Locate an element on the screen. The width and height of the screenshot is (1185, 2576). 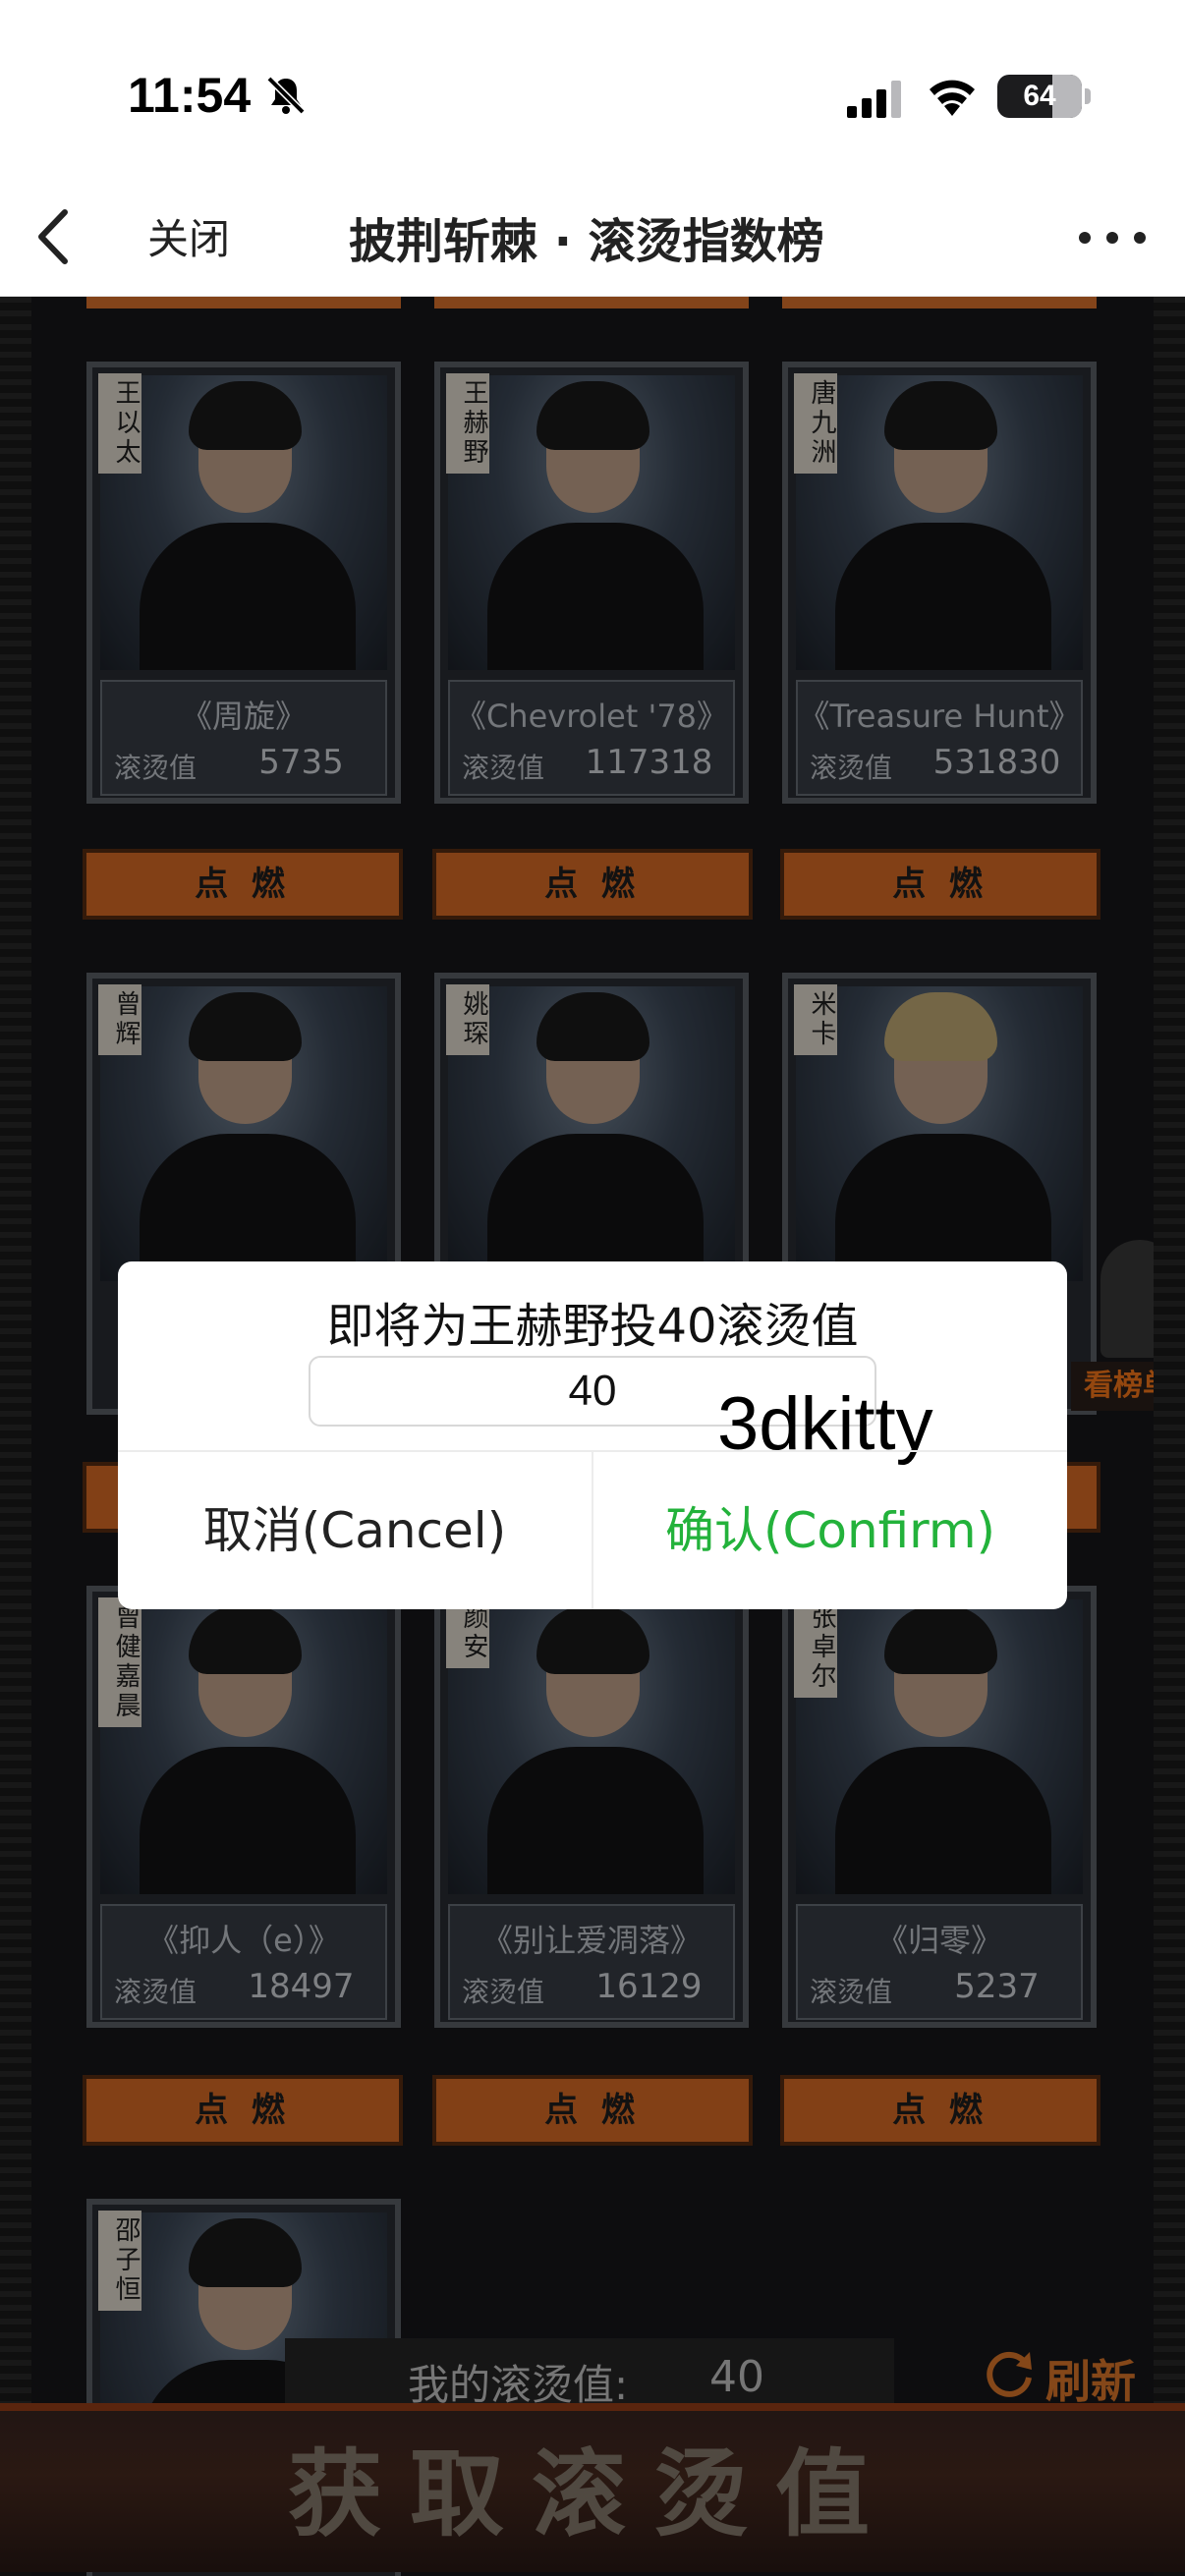
cellular-signal-icon is located at coordinates (874, 99).